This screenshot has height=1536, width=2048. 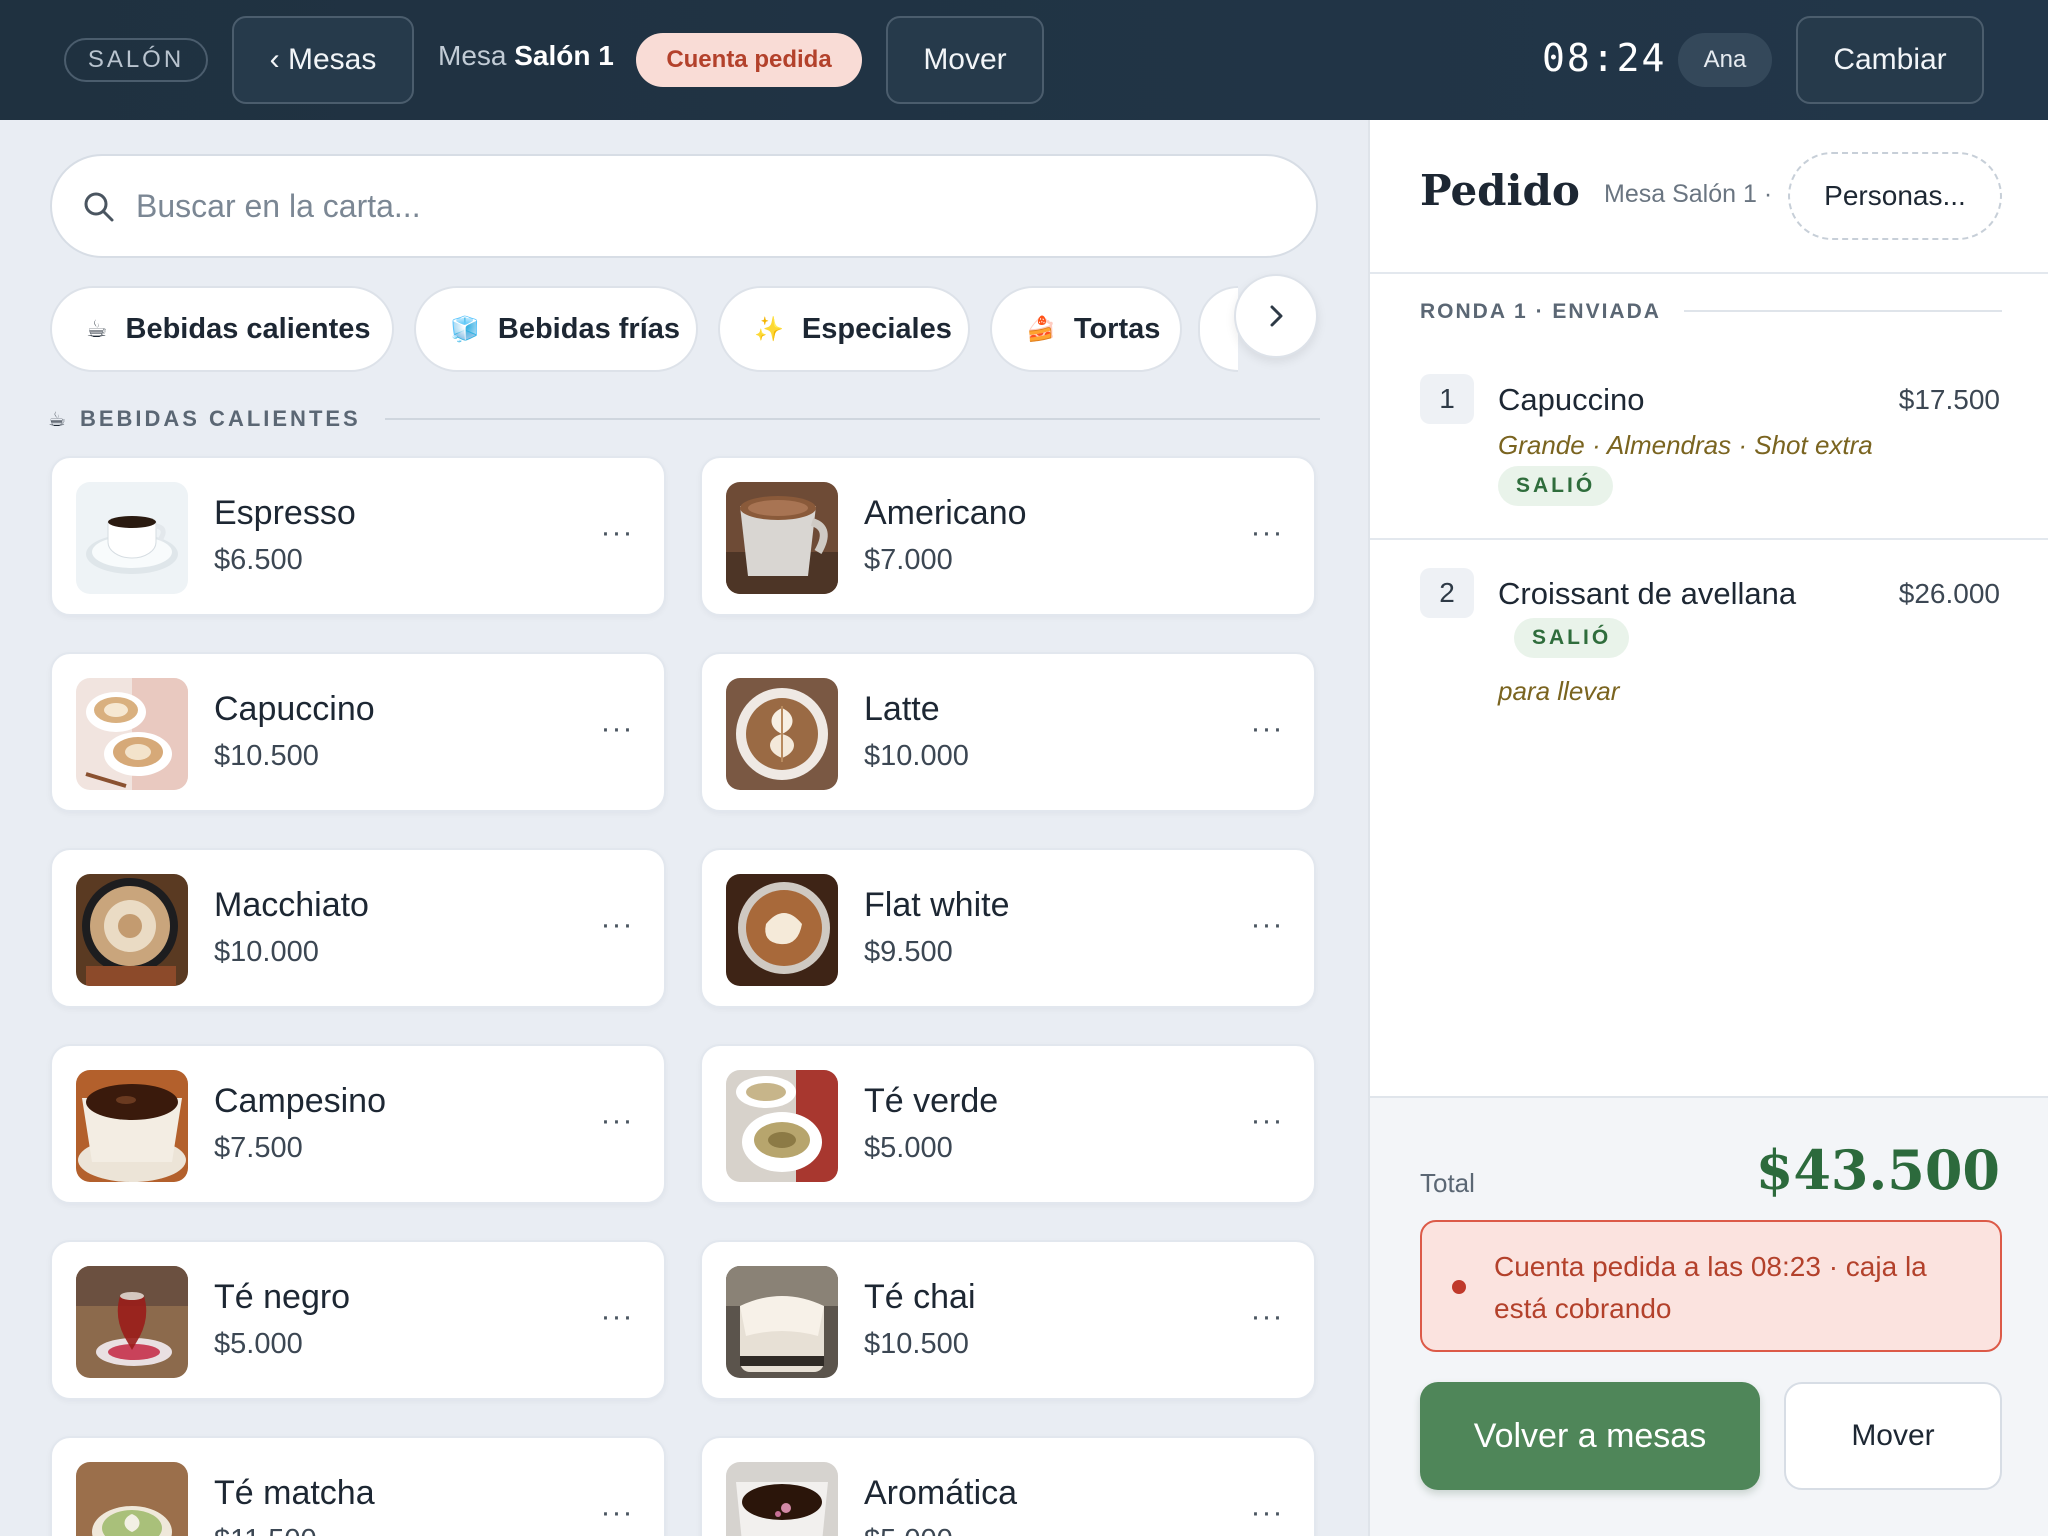 I want to click on product-card-capuccino: Capuccino $10.500 ···, so click(x=358, y=732).